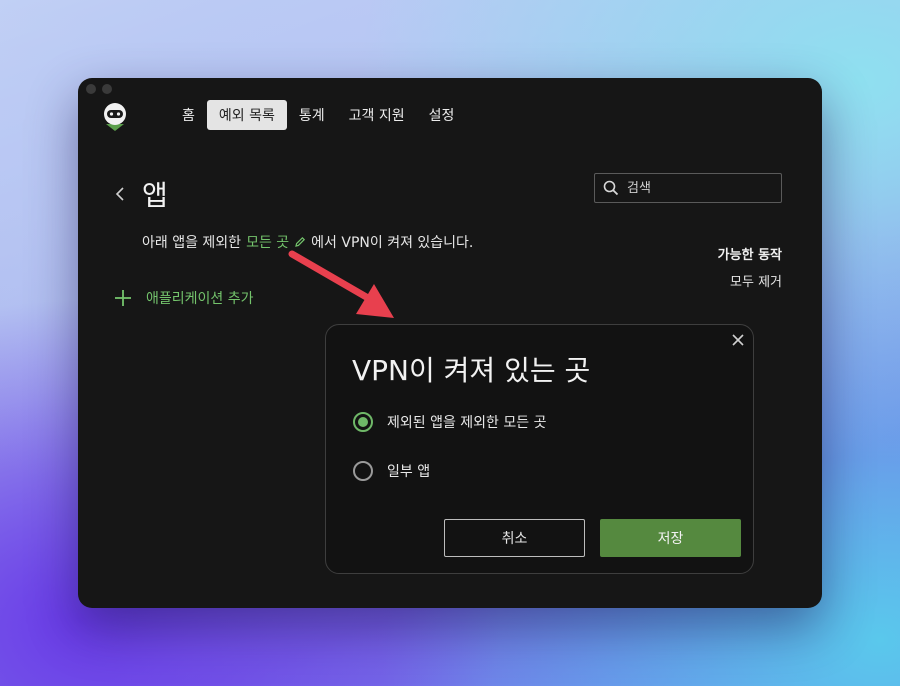  I want to click on option-all-except-excluded: 제외된 앱을 제외한 모든 곳, so click(449, 422).